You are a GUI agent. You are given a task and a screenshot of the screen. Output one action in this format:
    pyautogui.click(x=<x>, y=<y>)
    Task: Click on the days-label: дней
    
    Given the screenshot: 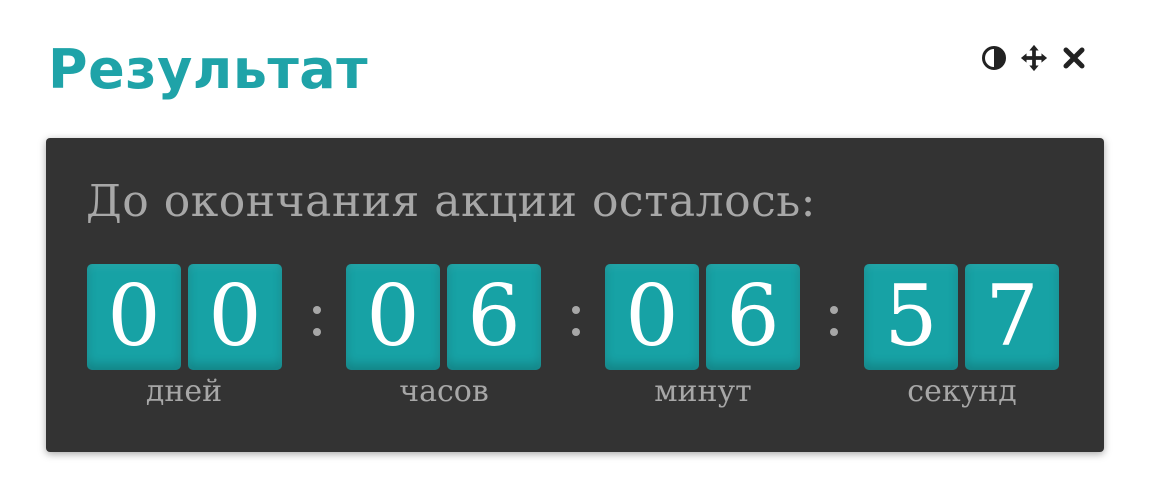 What is the action you would take?
    pyautogui.click(x=184, y=391)
    